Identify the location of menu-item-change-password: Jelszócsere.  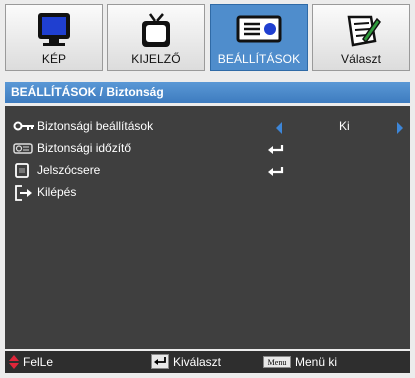
(207, 171).